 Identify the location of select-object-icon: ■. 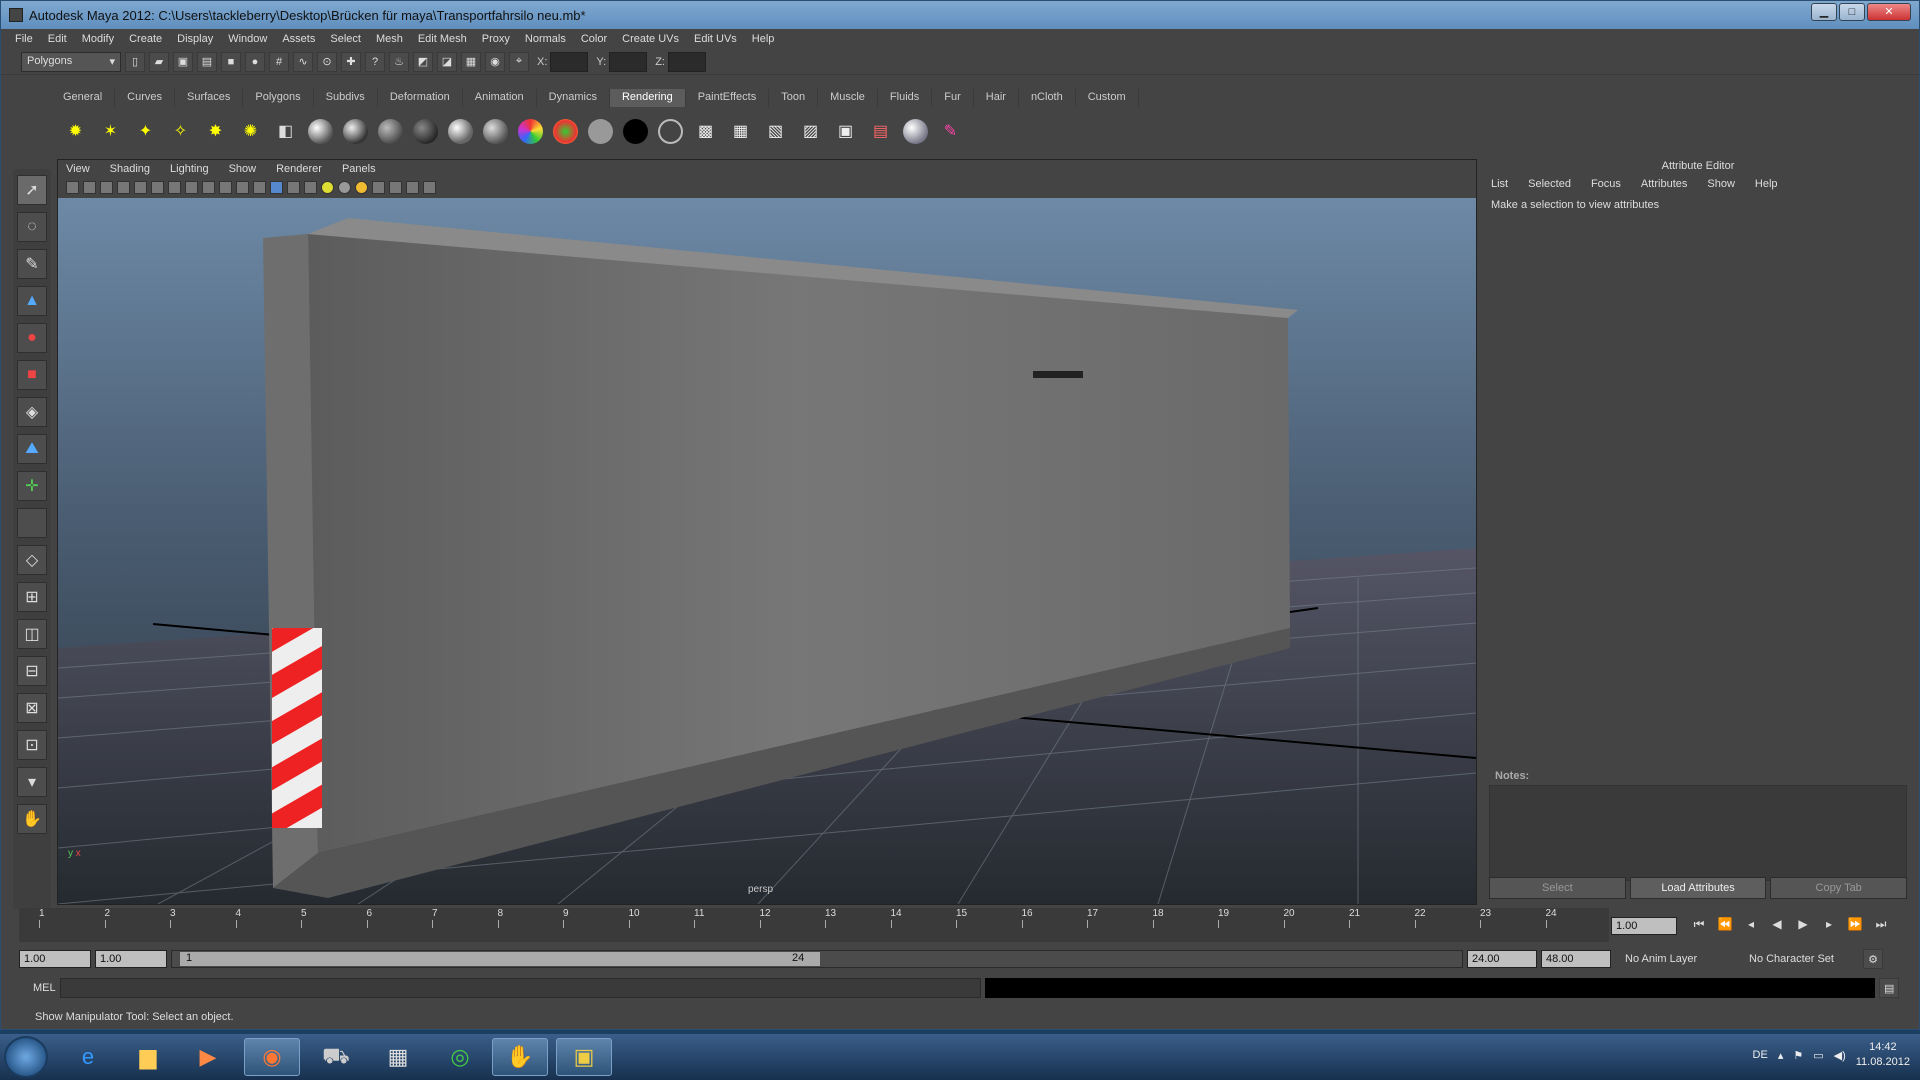
(231, 61).